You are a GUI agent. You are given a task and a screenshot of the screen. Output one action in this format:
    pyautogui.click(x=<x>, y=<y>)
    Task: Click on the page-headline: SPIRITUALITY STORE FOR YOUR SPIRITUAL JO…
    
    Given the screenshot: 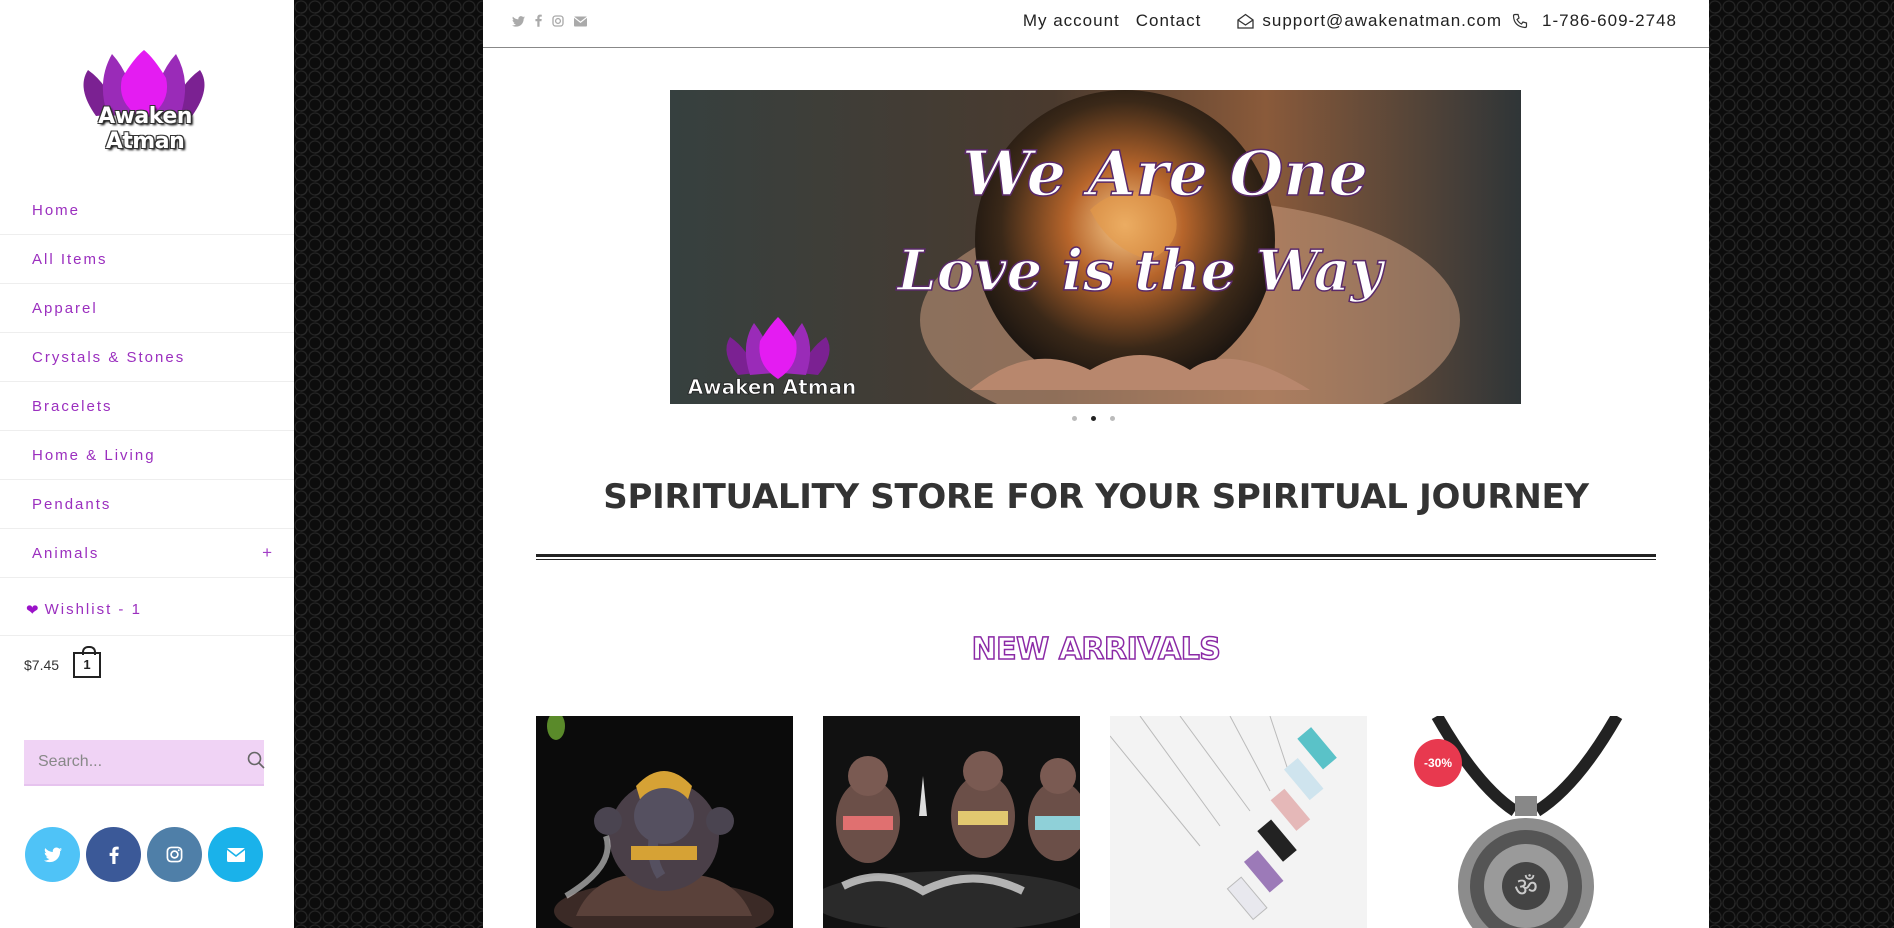 What is the action you would take?
    pyautogui.click(x=1096, y=496)
    